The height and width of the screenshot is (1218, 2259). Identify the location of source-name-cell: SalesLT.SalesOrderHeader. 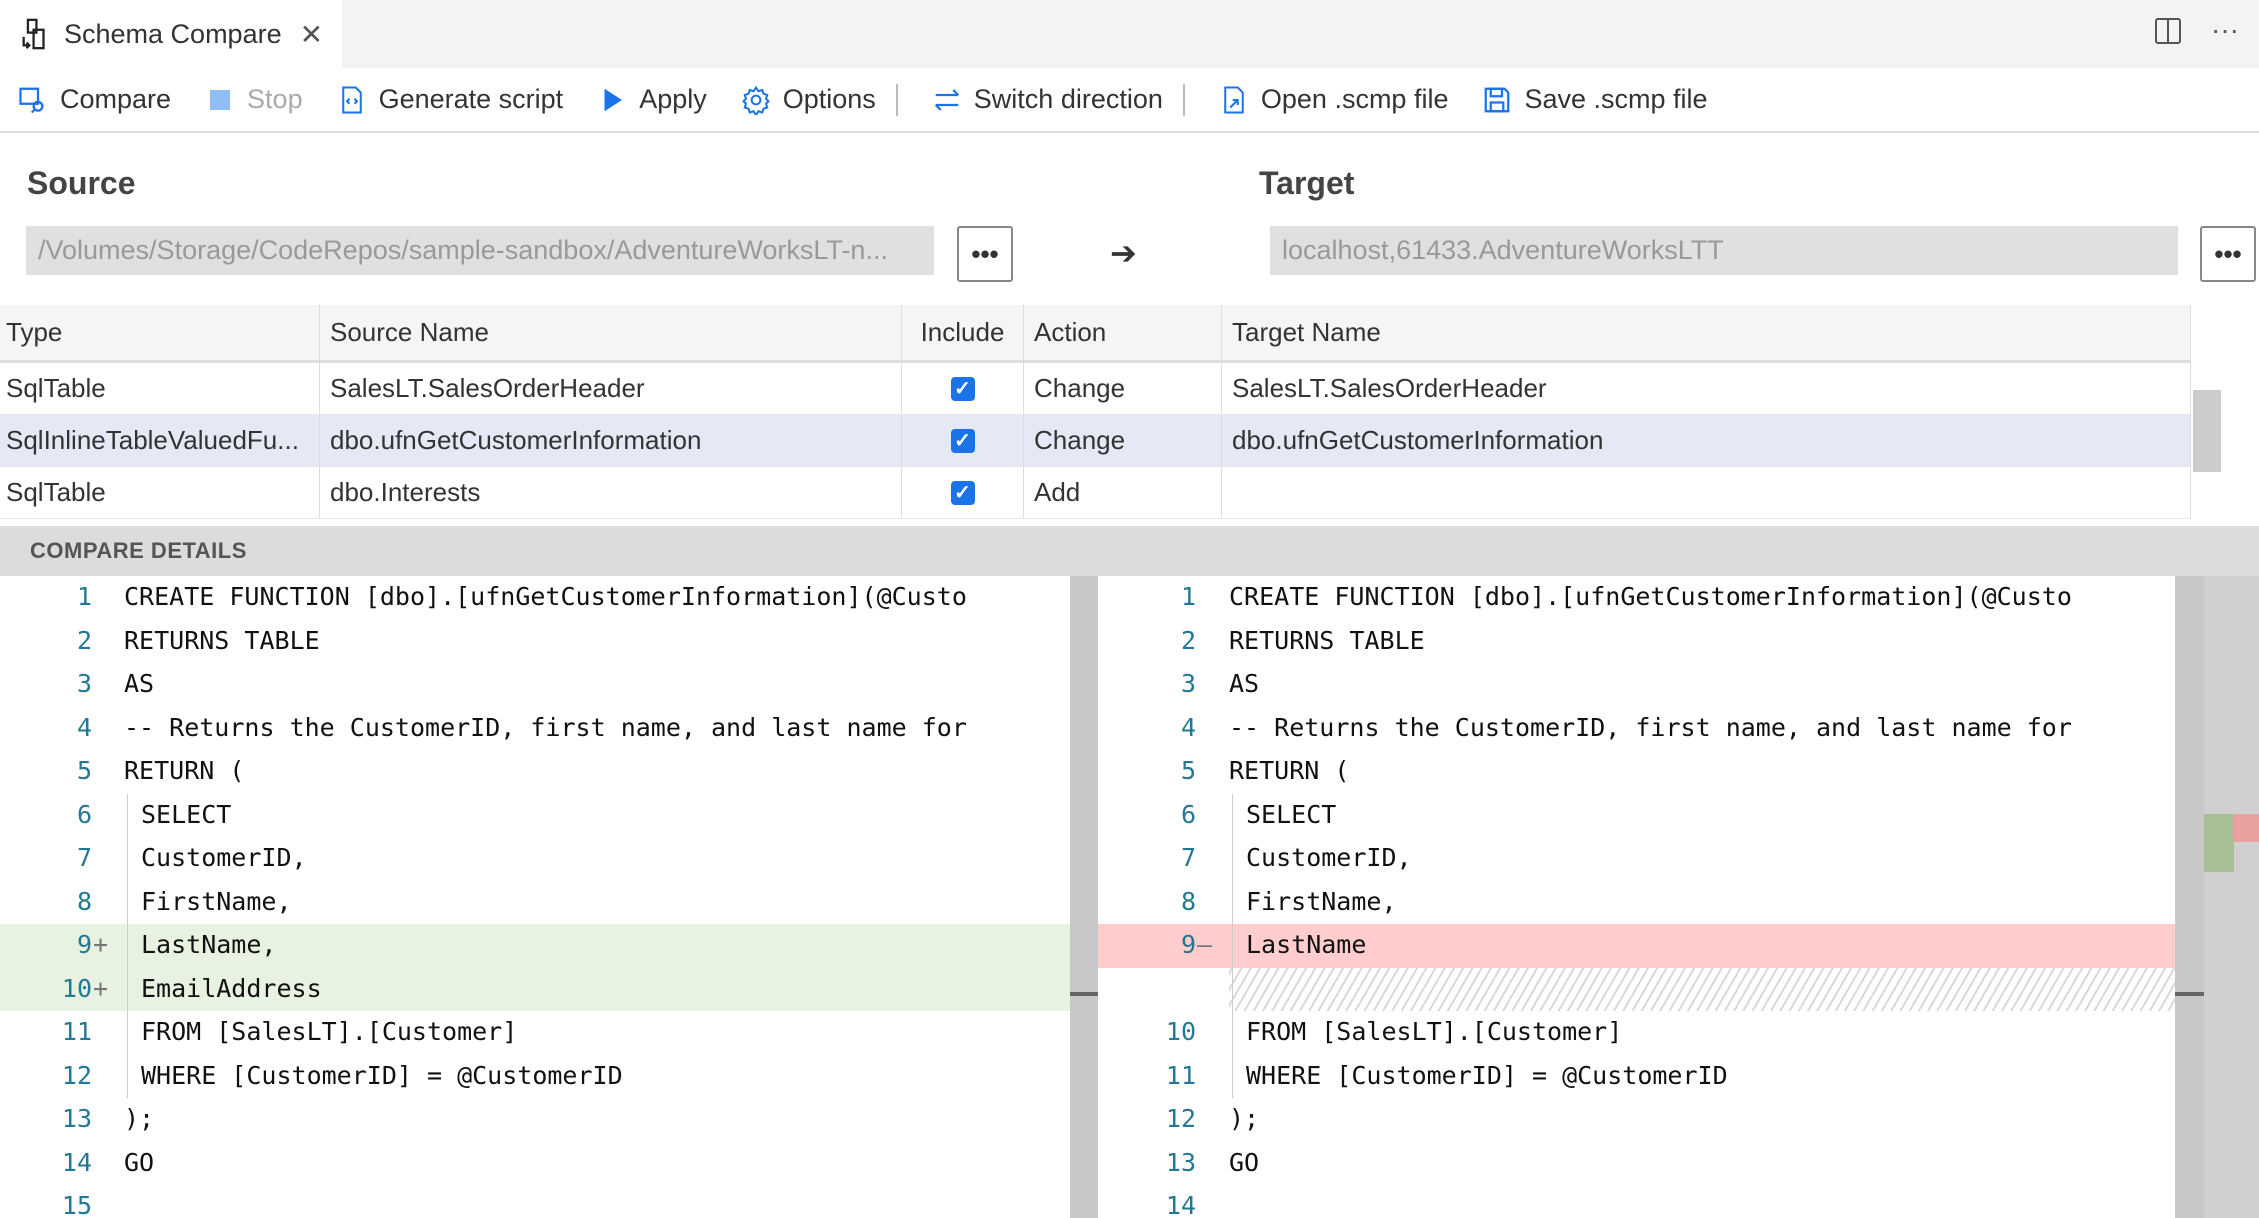
(611, 388).